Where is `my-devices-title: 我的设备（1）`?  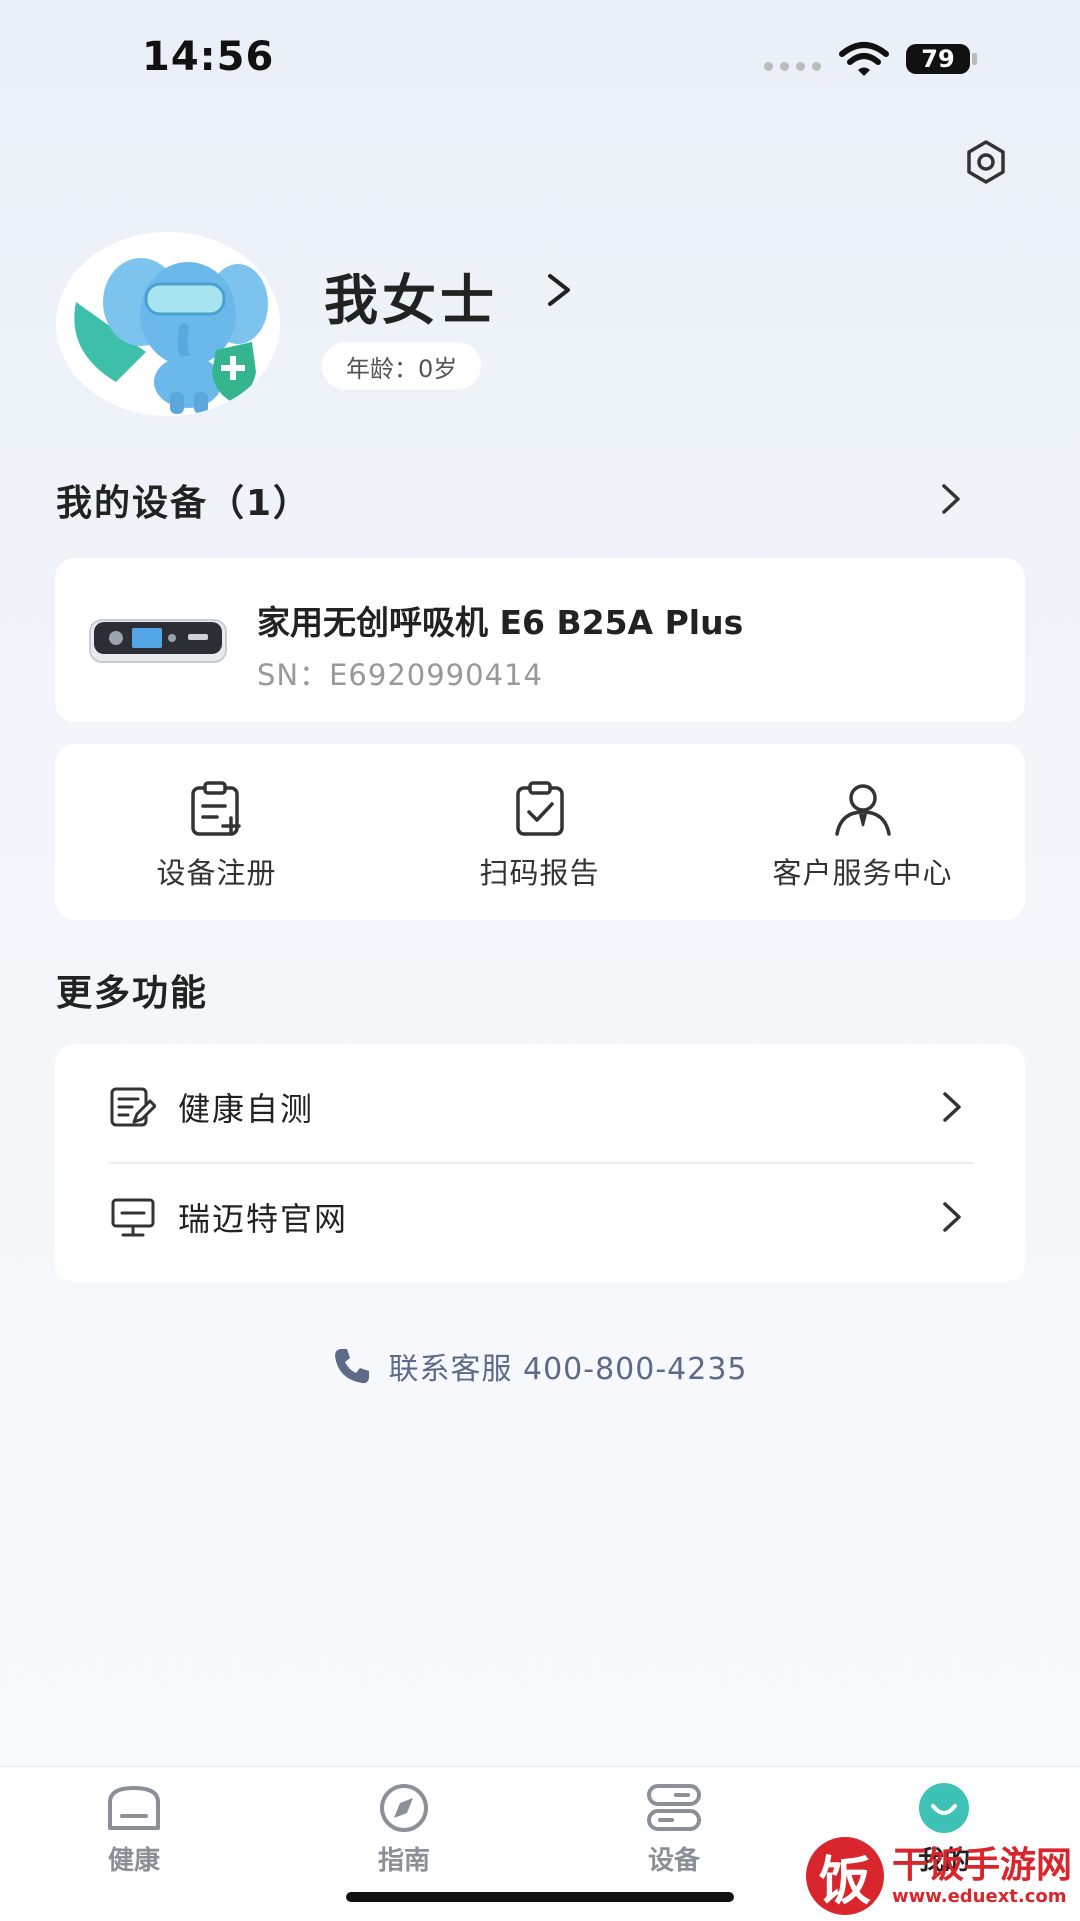
my-devices-title: 我的设备（1） is located at coordinates (184, 503).